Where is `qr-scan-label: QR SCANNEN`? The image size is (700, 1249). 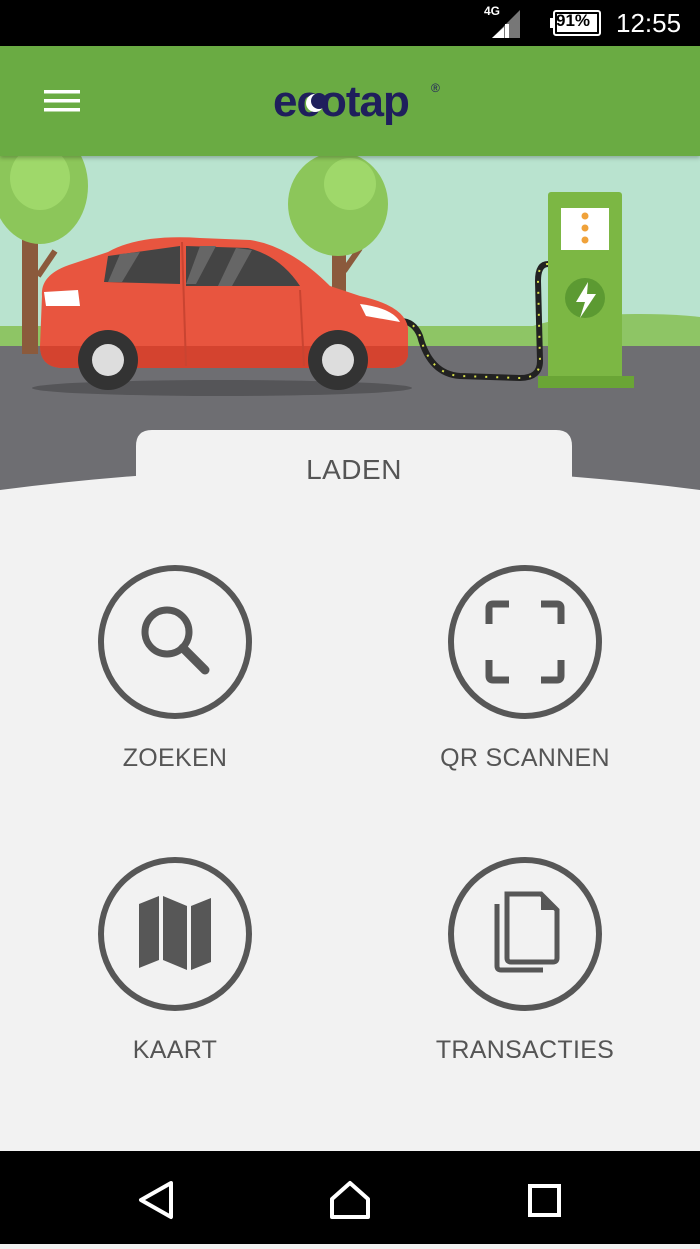
qr-scan-label: QR SCANNEN is located at coordinates (525, 758).